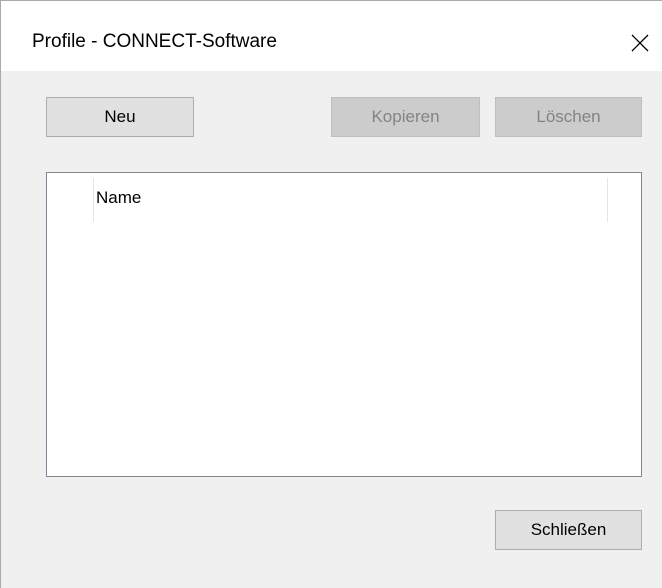  What do you see at coordinates (120, 117) in the screenshot?
I see `new-button: Neu` at bounding box center [120, 117].